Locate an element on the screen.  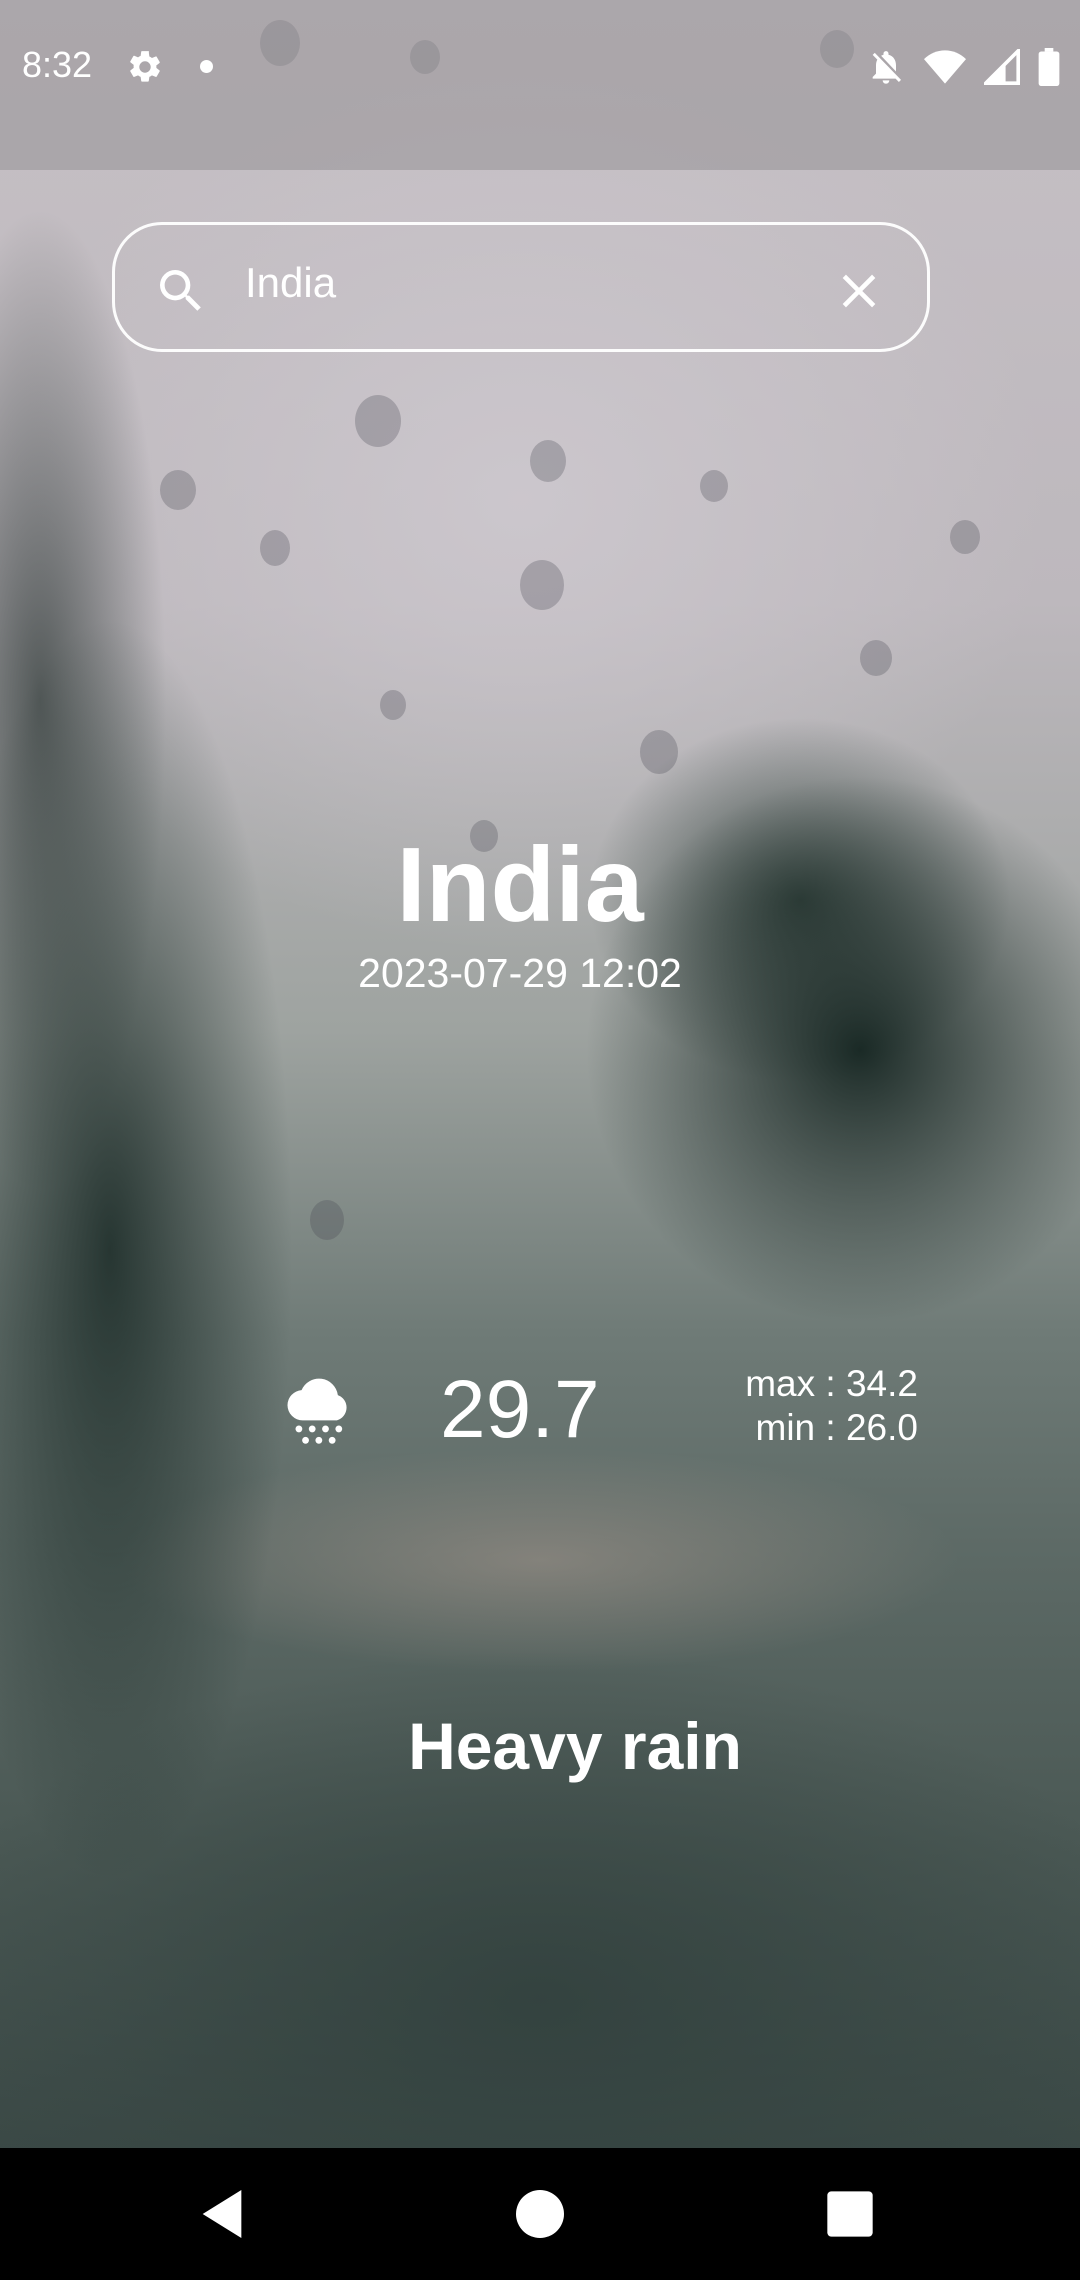
status-time: 8:32 is located at coordinates (57, 64).